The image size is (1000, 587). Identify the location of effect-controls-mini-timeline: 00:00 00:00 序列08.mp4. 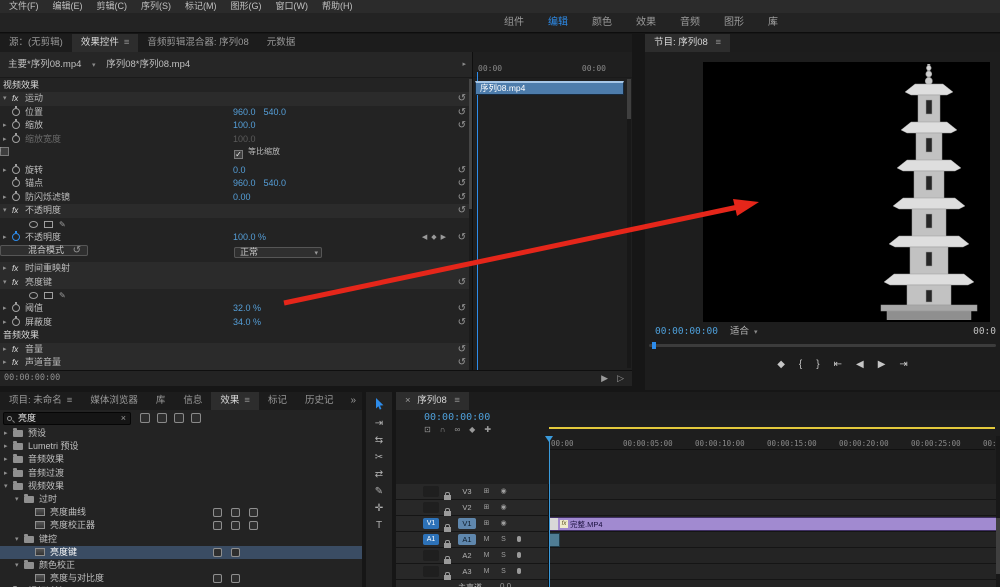
(552, 211).